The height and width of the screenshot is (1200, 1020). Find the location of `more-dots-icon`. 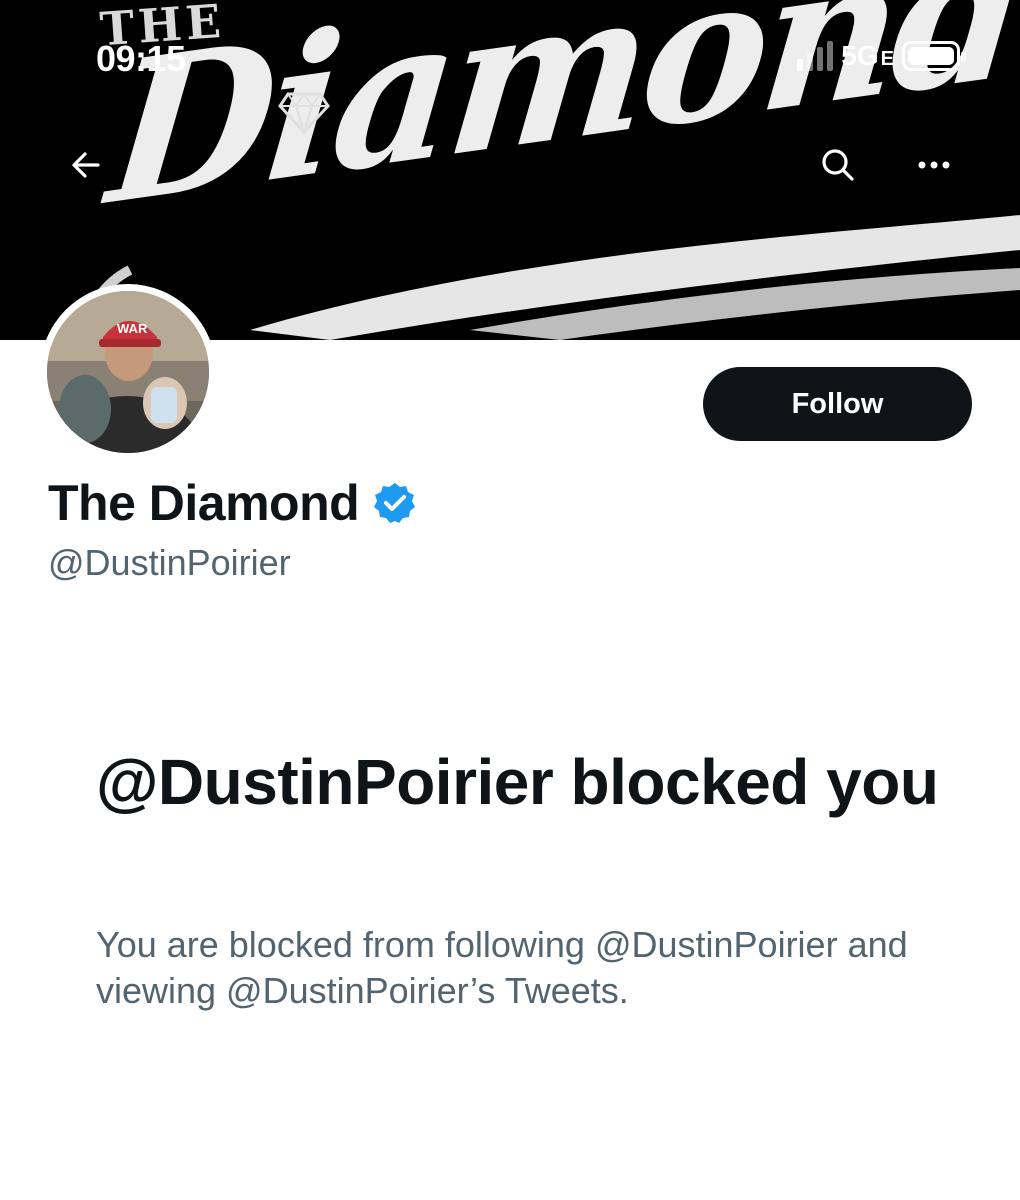

more-dots-icon is located at coordinates (934, 165).